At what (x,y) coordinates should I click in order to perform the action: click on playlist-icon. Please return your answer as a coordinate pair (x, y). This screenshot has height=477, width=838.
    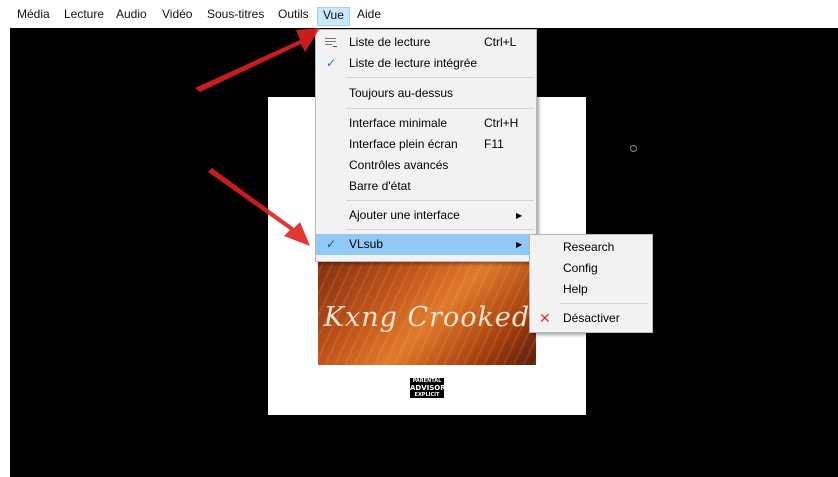
    Looking at the image, I should click on (331, 42).